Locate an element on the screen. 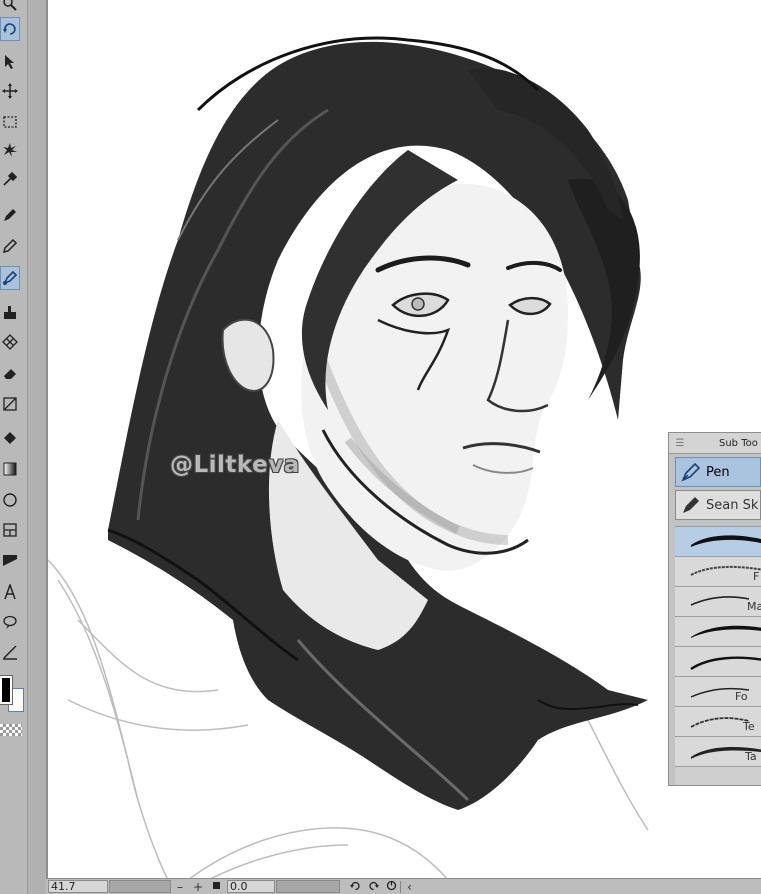 Image resolution: width=761 pixels, height=894 pixels. reset-rotation-button is located at coordinates (391, 886).